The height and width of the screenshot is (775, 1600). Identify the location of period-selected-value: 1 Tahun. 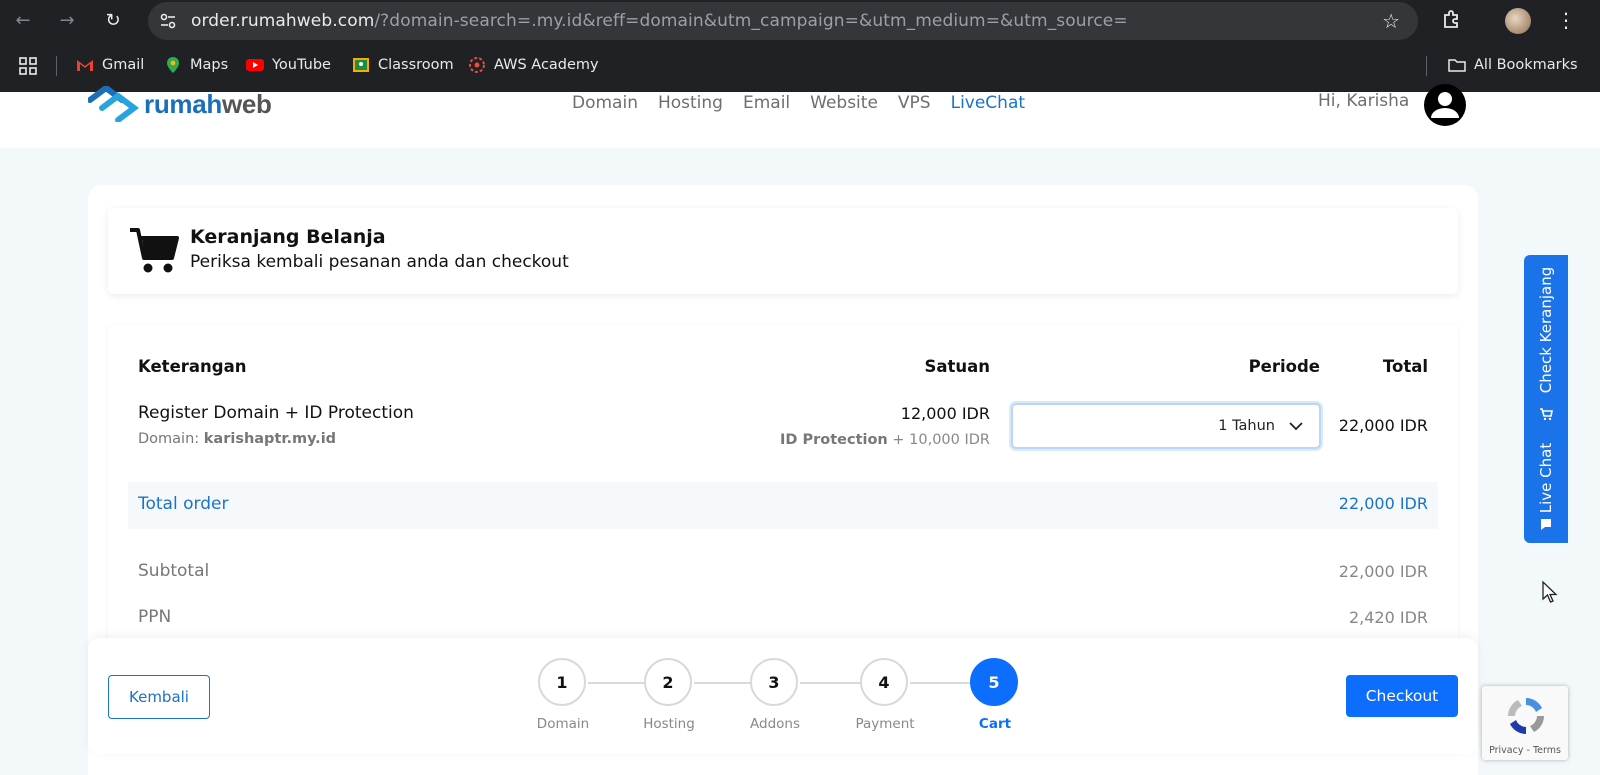
(1246, 426).